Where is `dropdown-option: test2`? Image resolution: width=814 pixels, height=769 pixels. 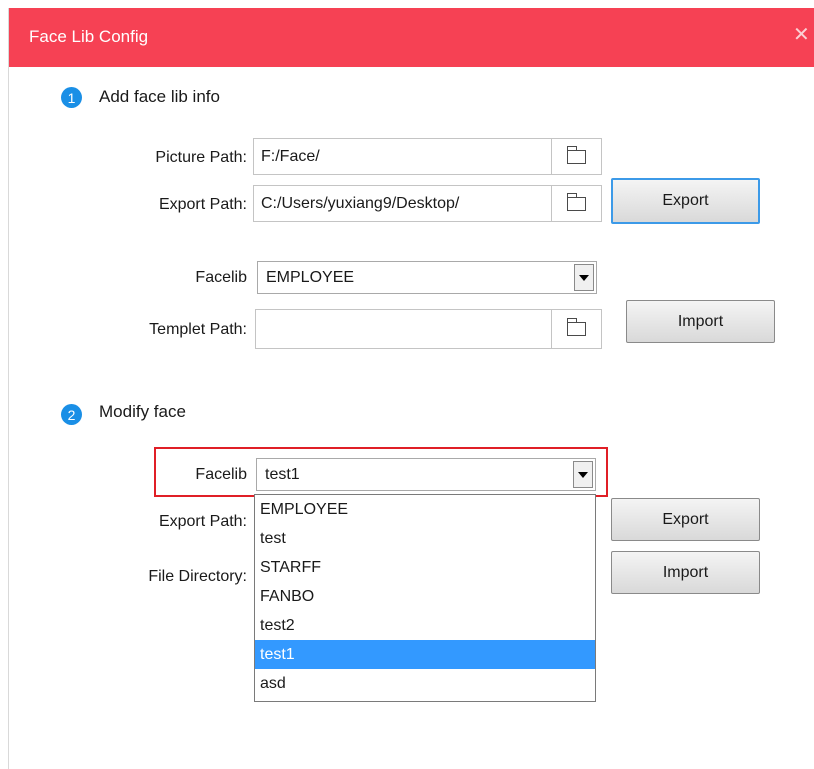 dropdown-option: test2 is located at coordinates (425, 625).